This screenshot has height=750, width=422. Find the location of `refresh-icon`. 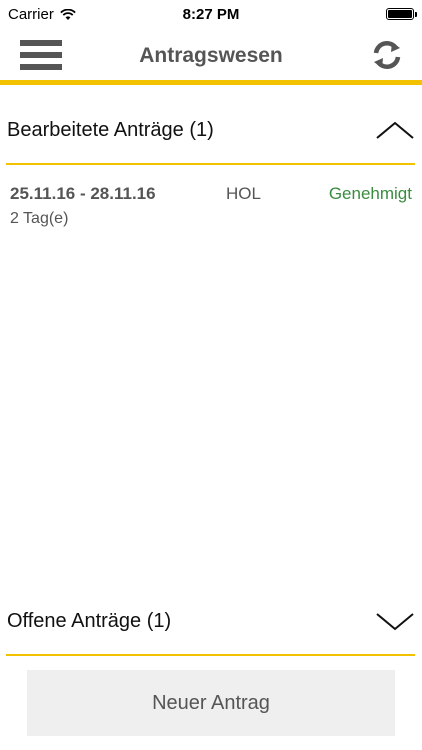

refresh-icon is located at coordinates (387, 55).